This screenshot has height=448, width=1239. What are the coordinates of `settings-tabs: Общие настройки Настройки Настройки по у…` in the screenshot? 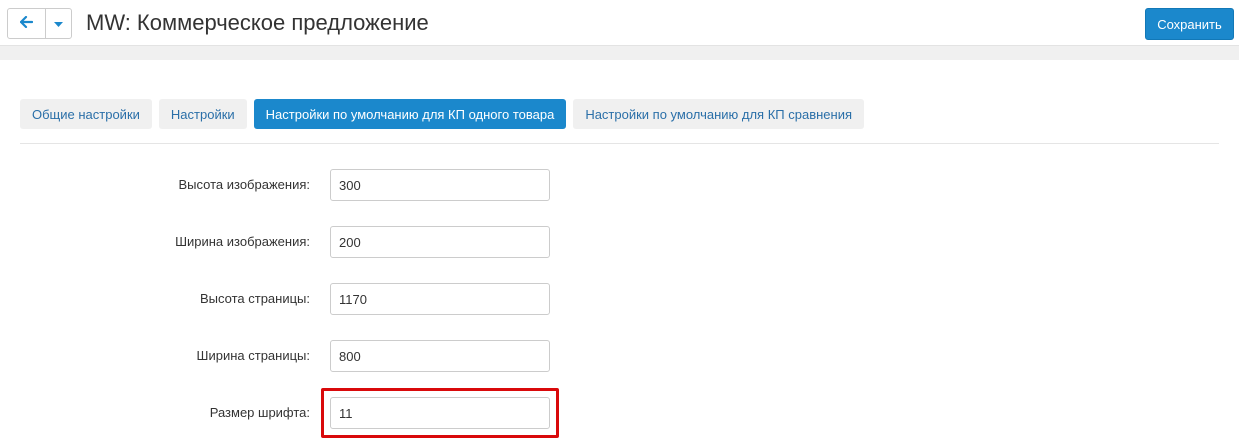 It's located at (442, 114).